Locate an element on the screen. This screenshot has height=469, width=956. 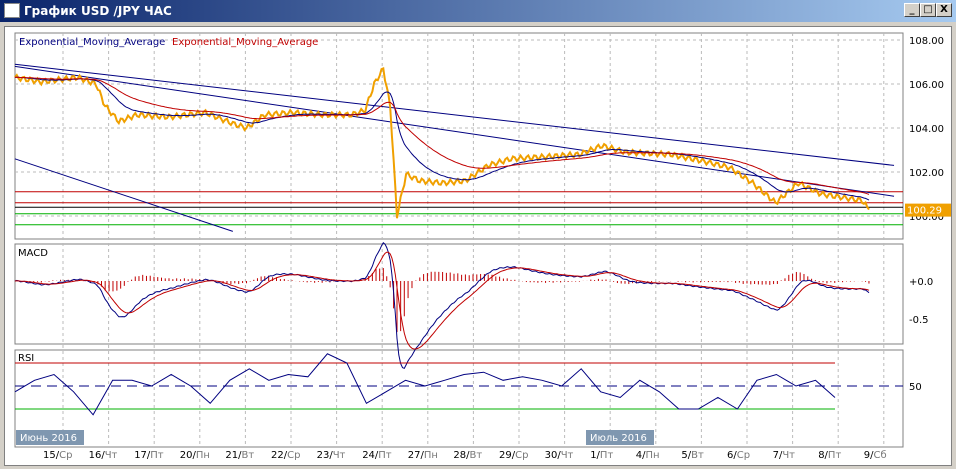
macd-label: MACD is located at coordinates (33, 253).